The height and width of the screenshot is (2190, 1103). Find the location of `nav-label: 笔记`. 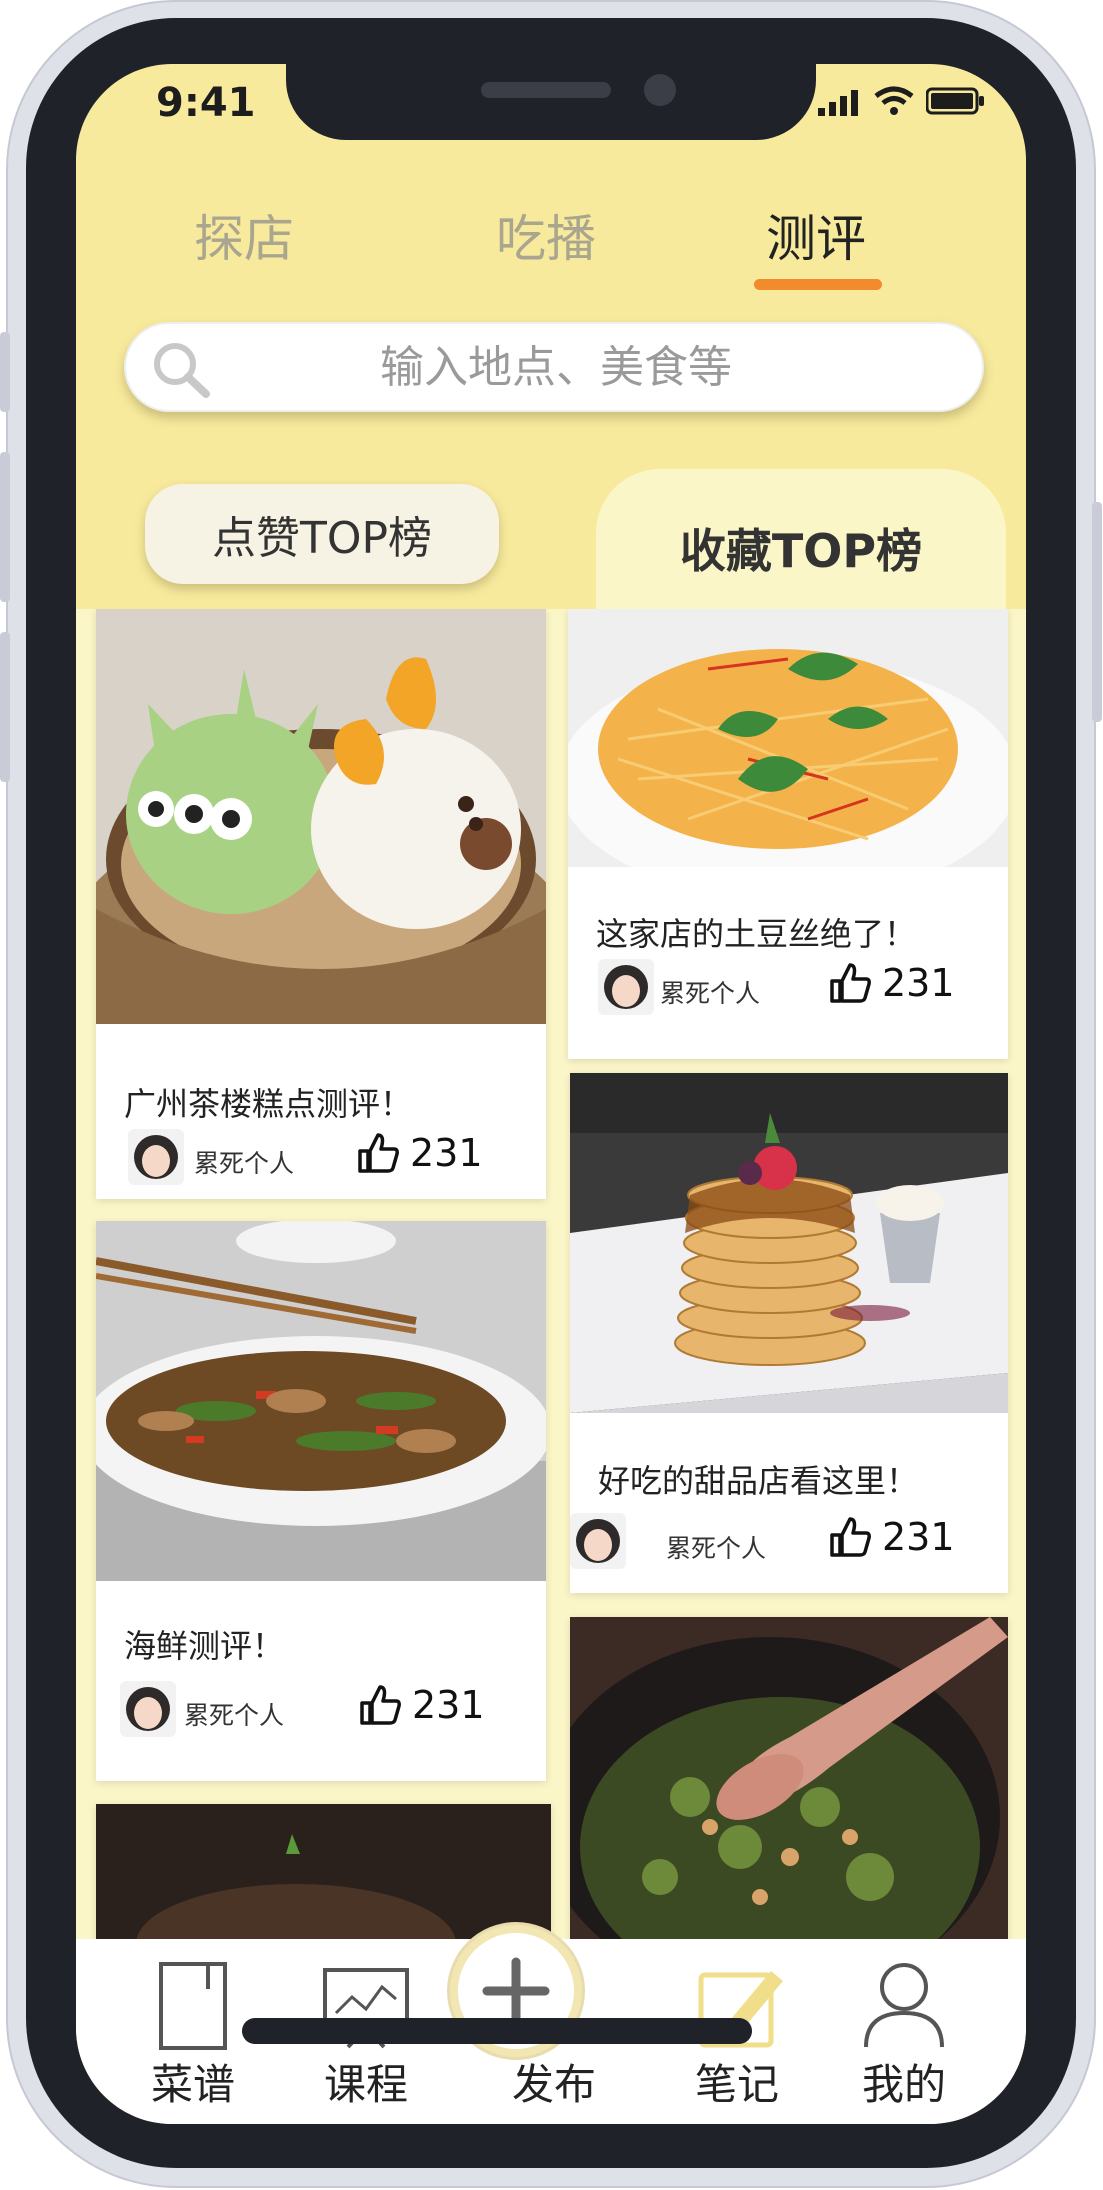

nav-label: 笔记 is located at coordinates (736, 2084).